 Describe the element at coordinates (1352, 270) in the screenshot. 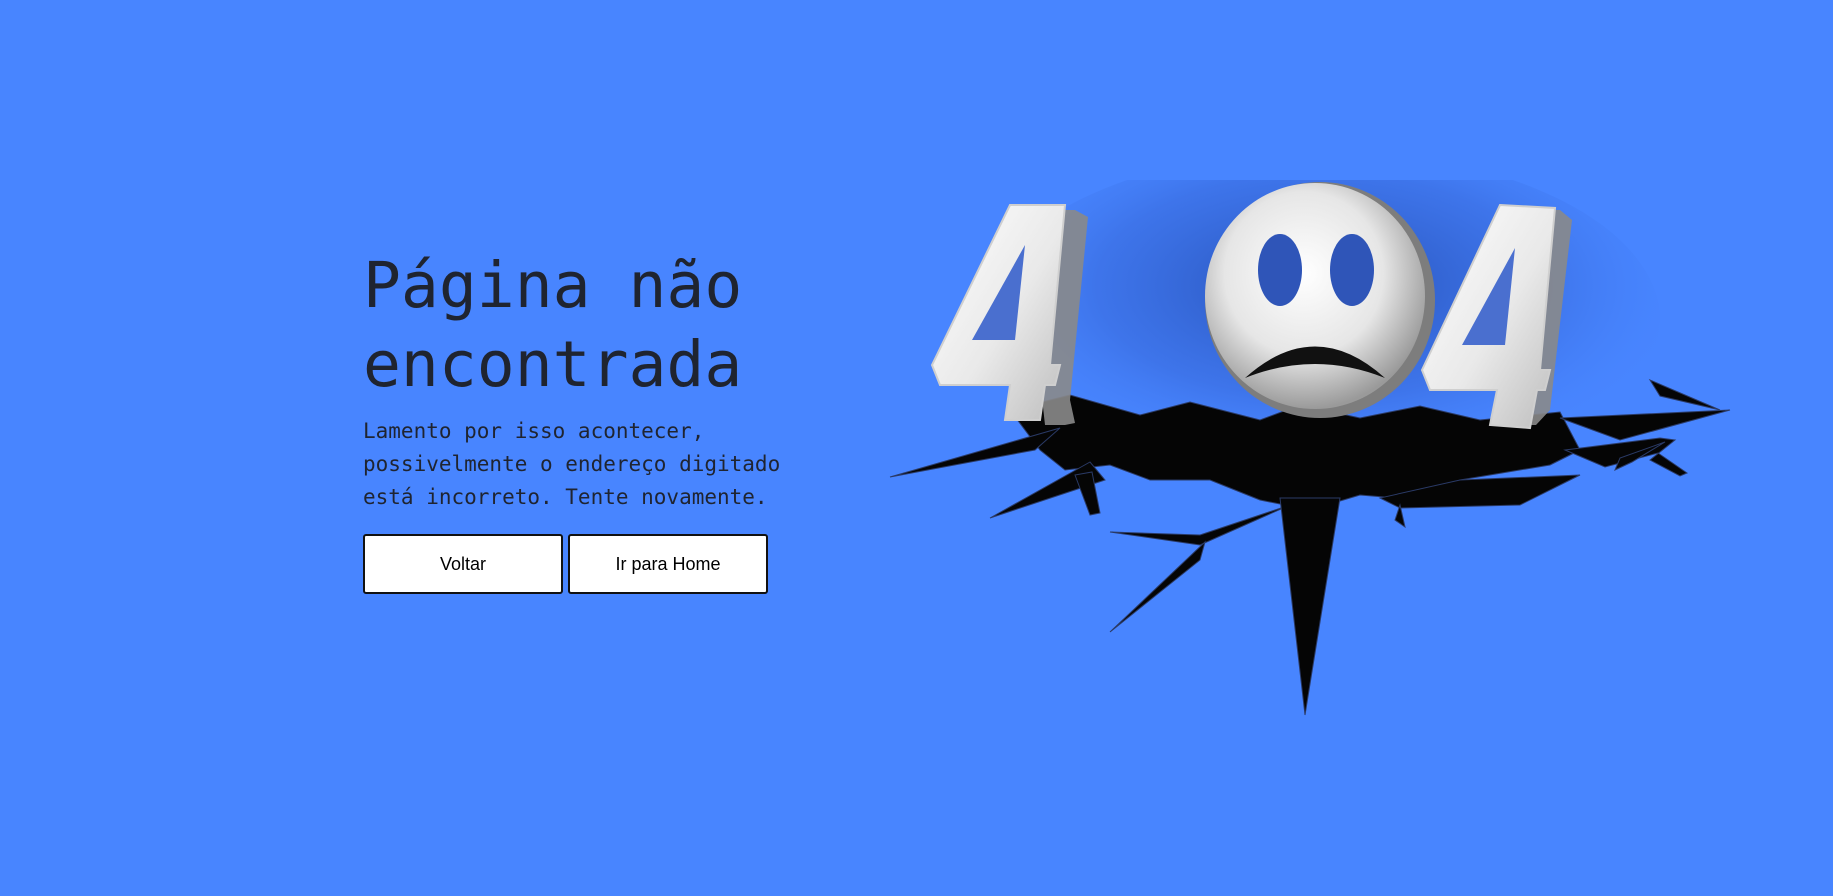

I see `sad-face-right-eye` at that location.